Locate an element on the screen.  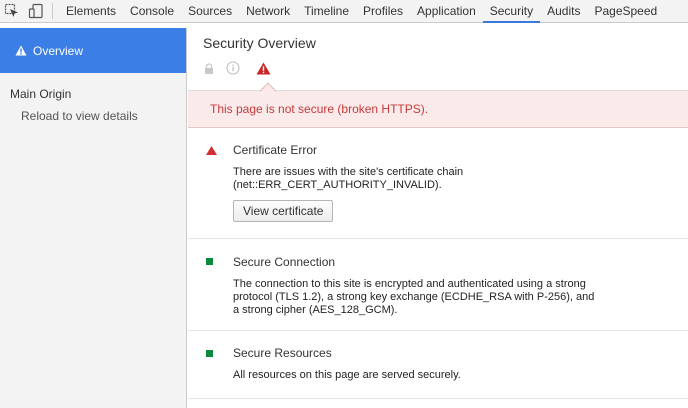
main-origin-heading: Main Origin is located at coordinates (41, 94).